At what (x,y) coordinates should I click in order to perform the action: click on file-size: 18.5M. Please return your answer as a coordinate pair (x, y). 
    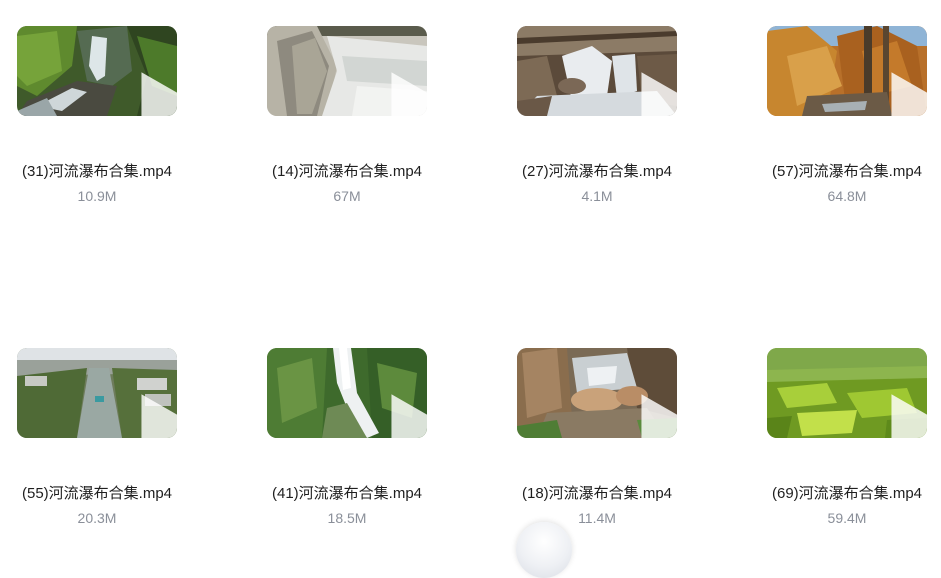
    Looking at the image, I should click on (347, 518).